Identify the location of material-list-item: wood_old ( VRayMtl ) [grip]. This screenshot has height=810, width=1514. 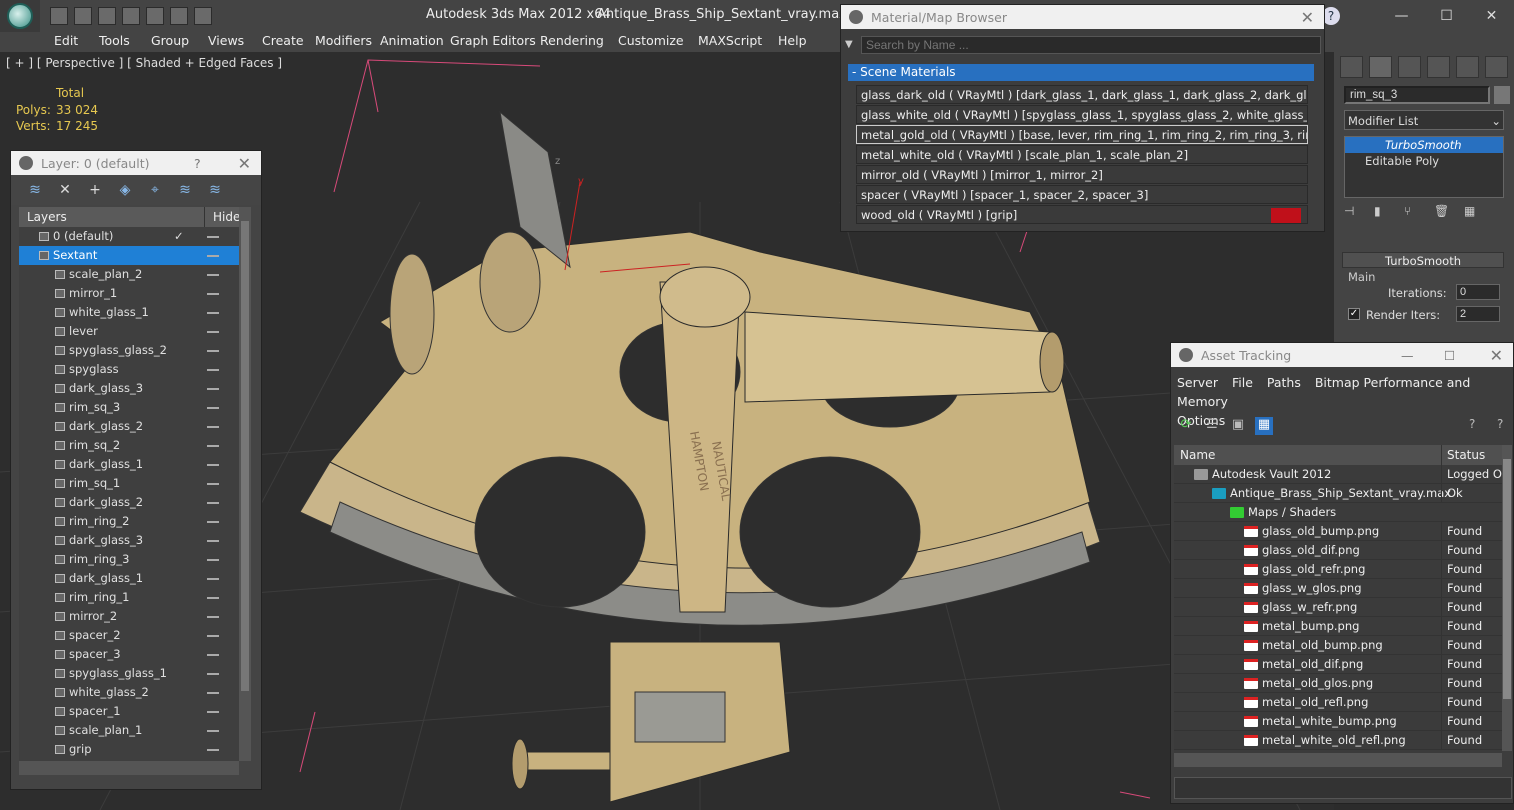
(1082, 214).